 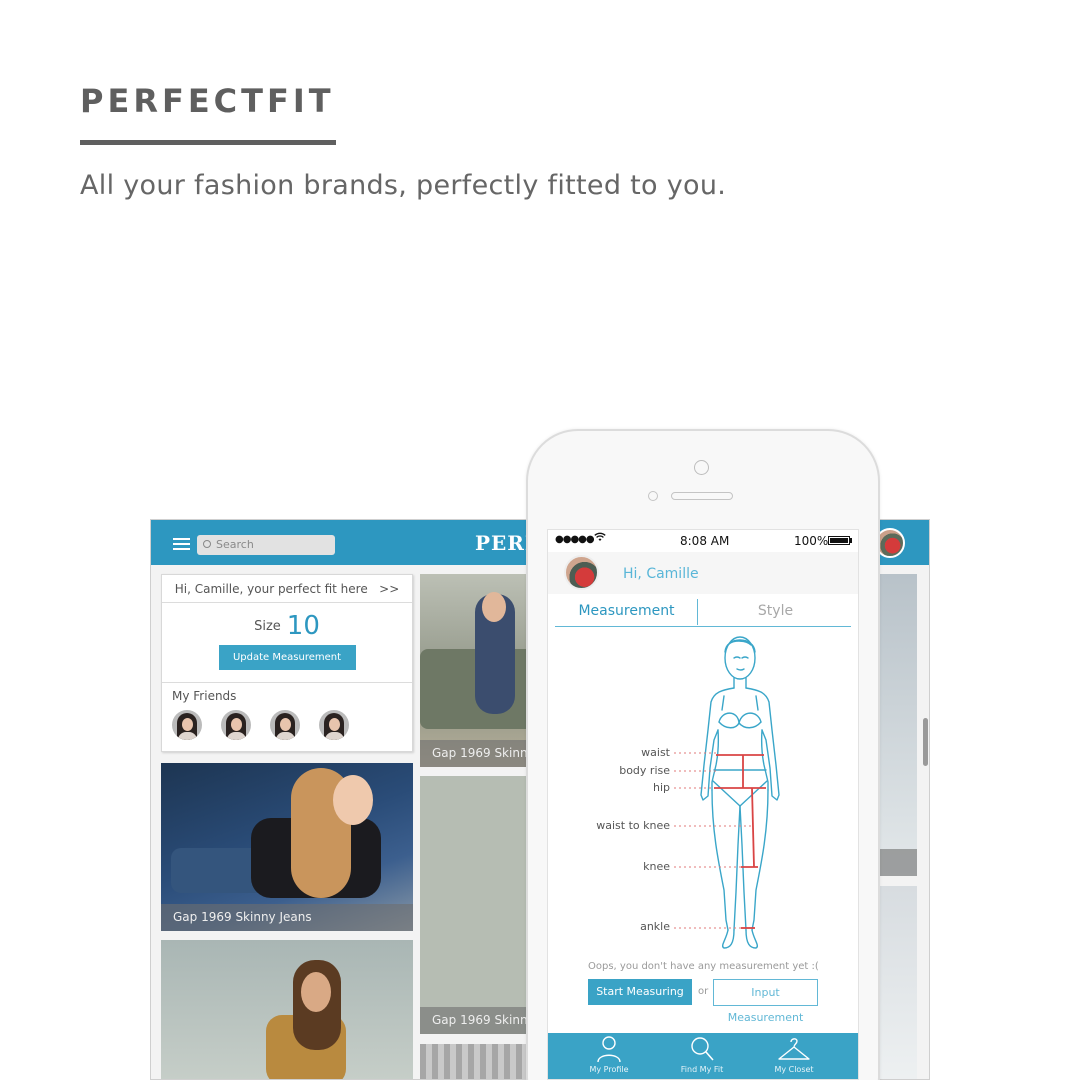 I want to click on tab-label: My Profile, so click(x=609, y=1069).